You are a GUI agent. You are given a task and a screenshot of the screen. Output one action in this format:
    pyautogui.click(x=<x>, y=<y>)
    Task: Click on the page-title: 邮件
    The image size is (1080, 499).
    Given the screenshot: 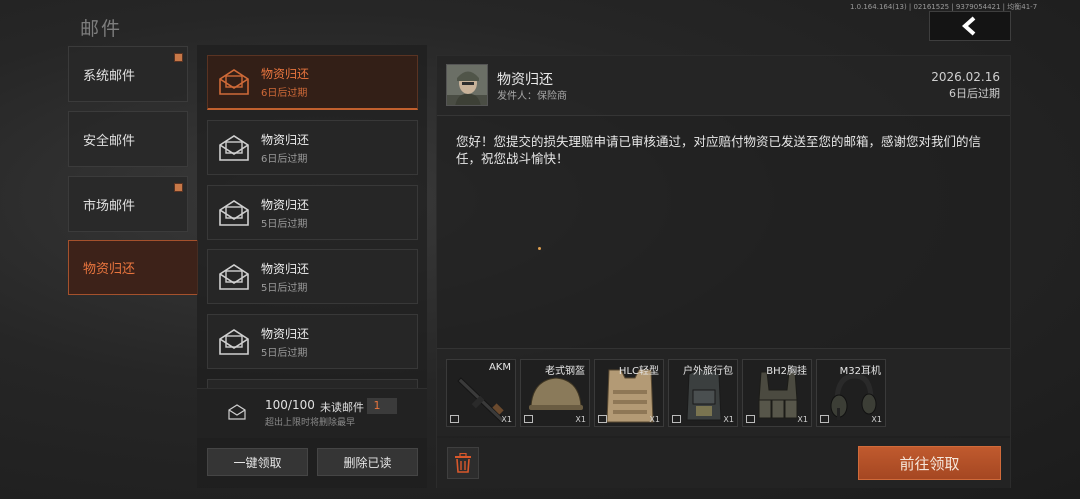 What is the action you would take?
    pyautogui.click(x=101, y=29)
    